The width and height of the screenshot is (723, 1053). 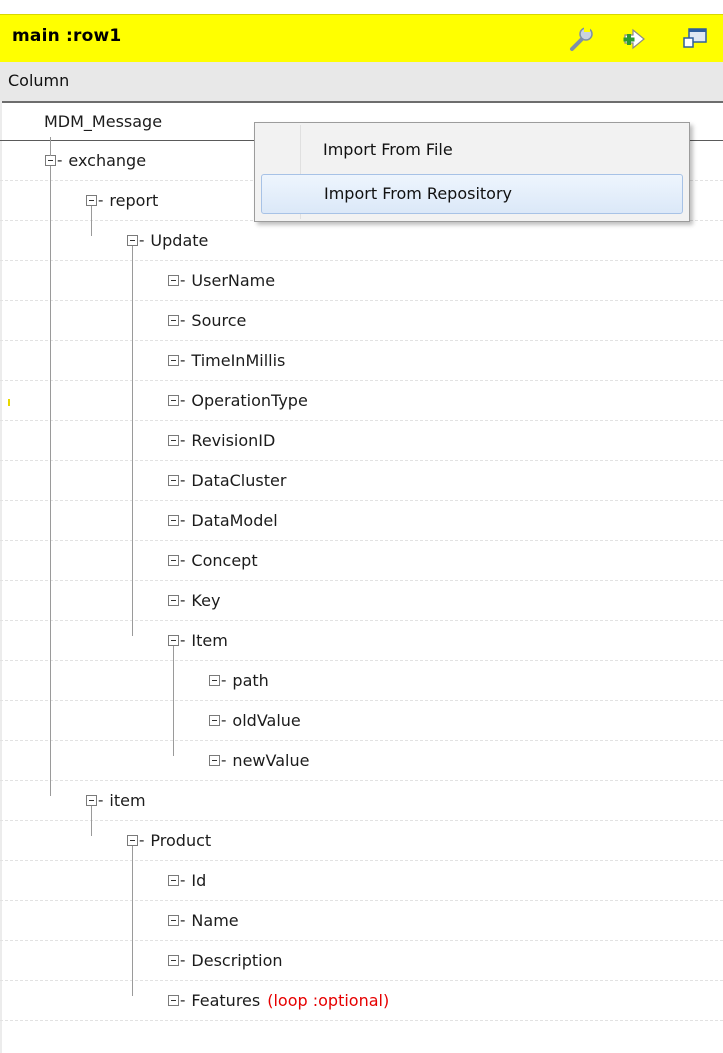 What do you see at coordinates (278, 1000) in the screenshot?
I see `tree-node: - Features (loop :optional)` at bounding box center [278, 1000].